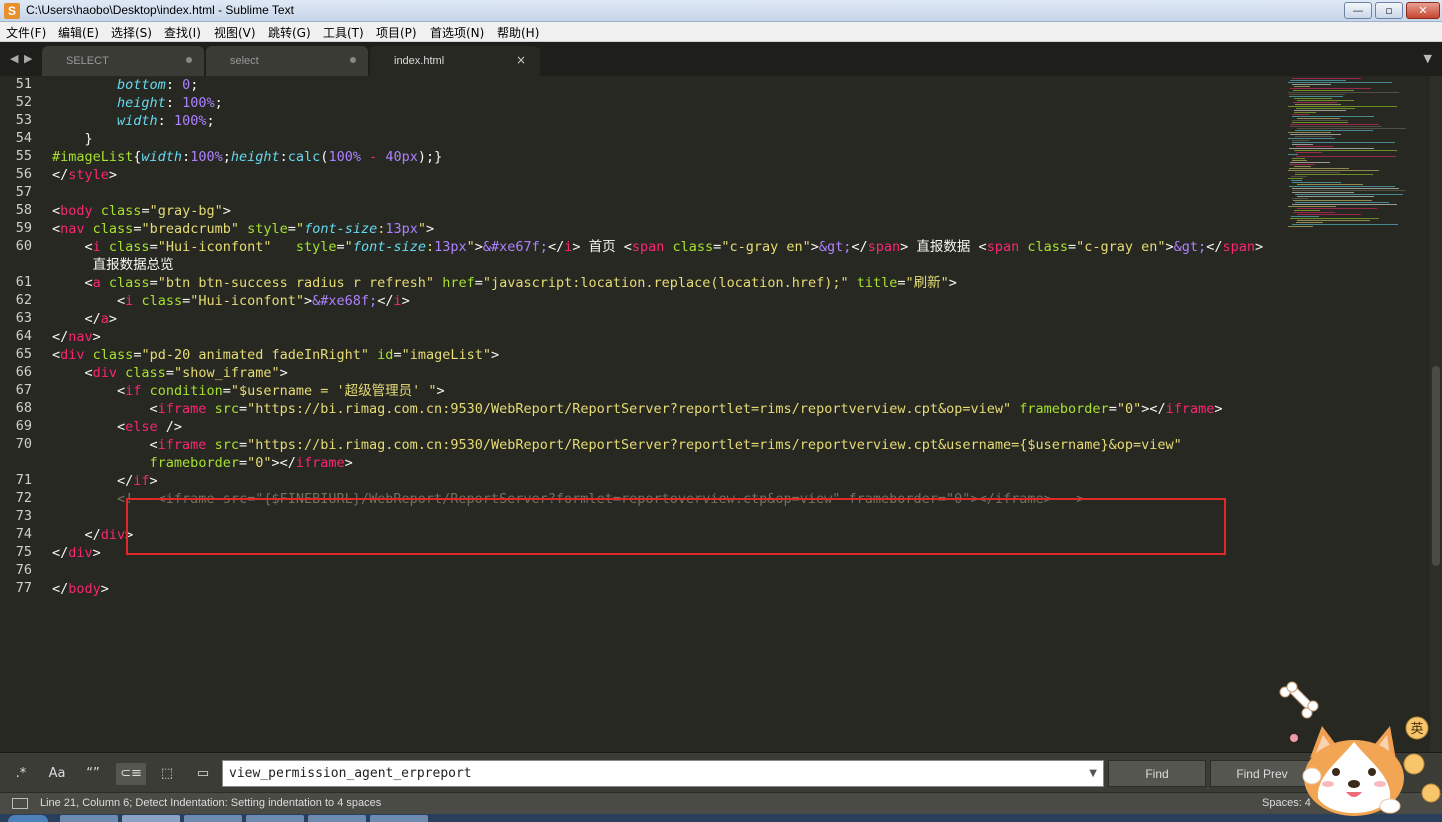  What do you see at coordinates (23, 336) in the screenshot?
I see `line-number: 64` at bounding box center [23, 336].